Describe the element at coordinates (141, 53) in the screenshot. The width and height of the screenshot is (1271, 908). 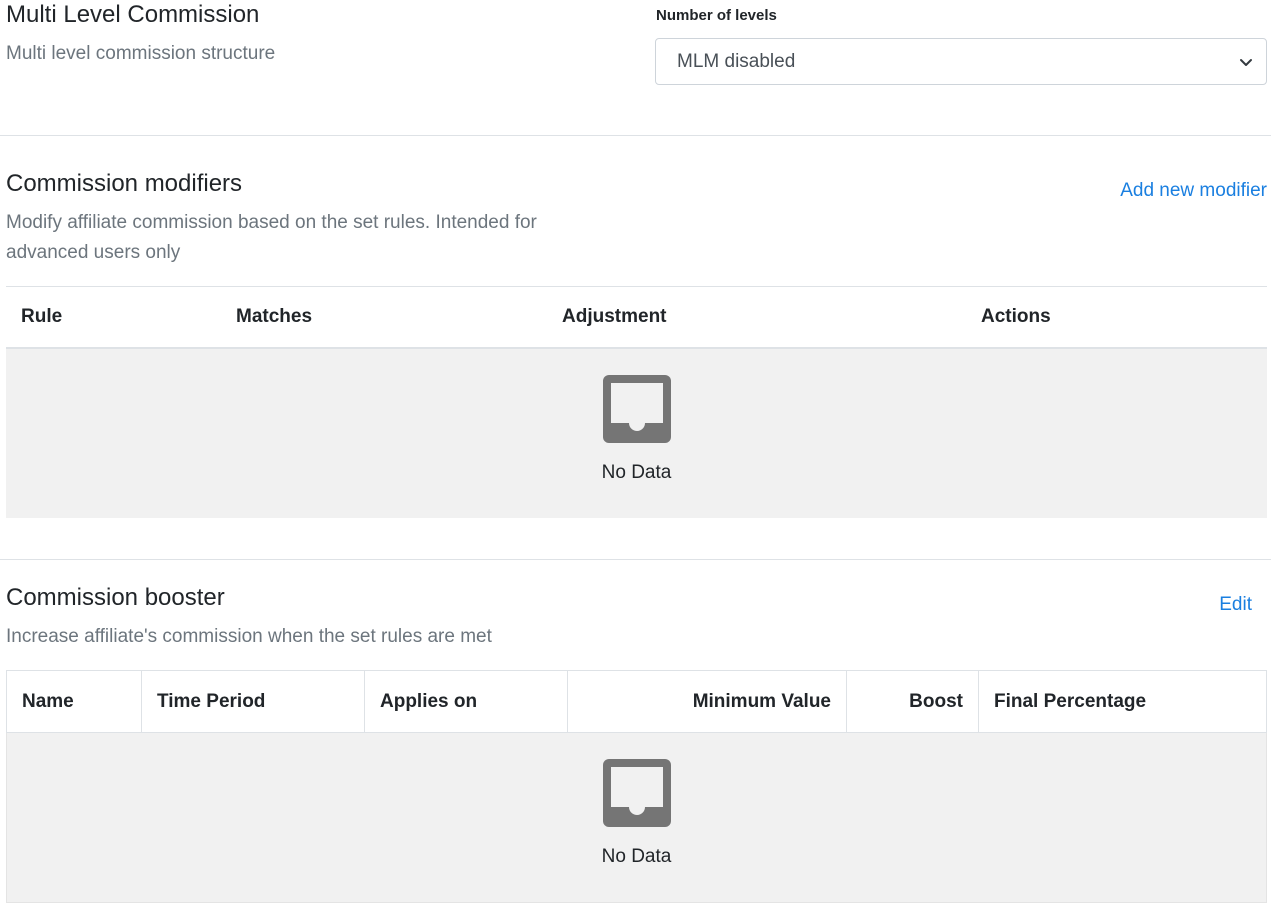
I see `mlm-subtitle: Multi level commission structure` at that location.